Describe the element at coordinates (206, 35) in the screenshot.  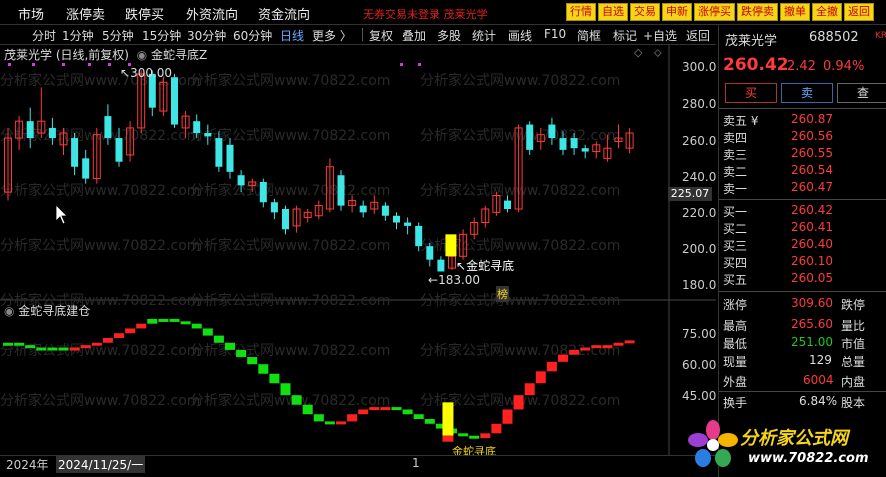
I see `period-30min: 30分钟` at that location.